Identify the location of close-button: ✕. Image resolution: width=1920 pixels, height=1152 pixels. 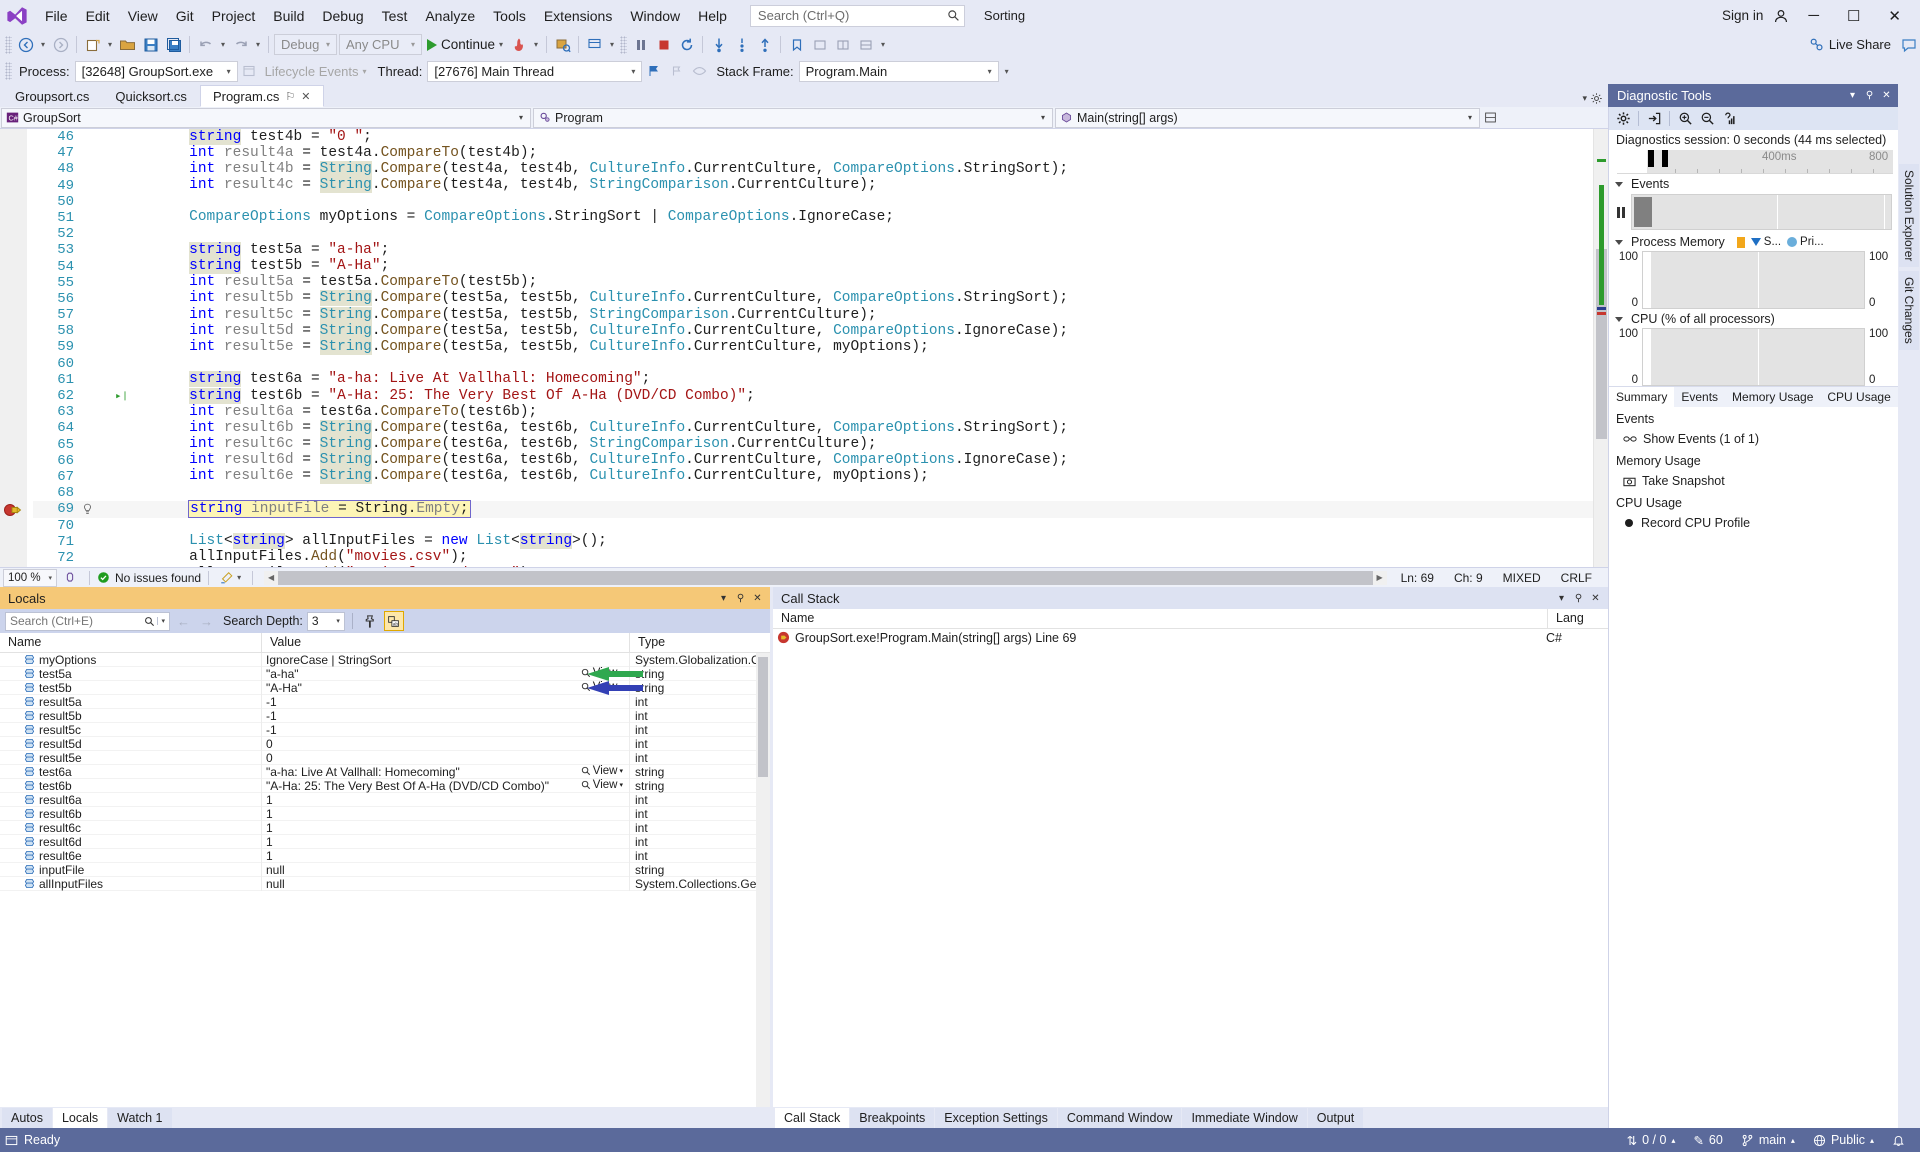
(1894, 16).